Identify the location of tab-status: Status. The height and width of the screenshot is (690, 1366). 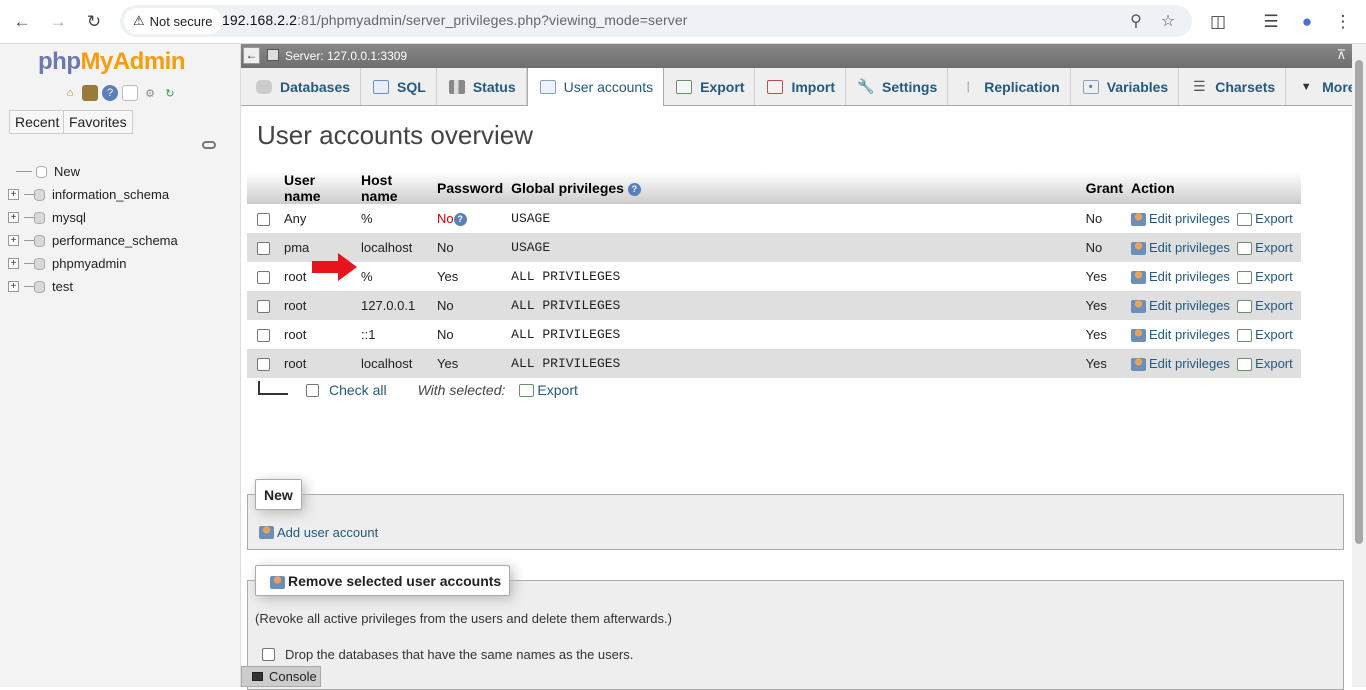
(482, 86).